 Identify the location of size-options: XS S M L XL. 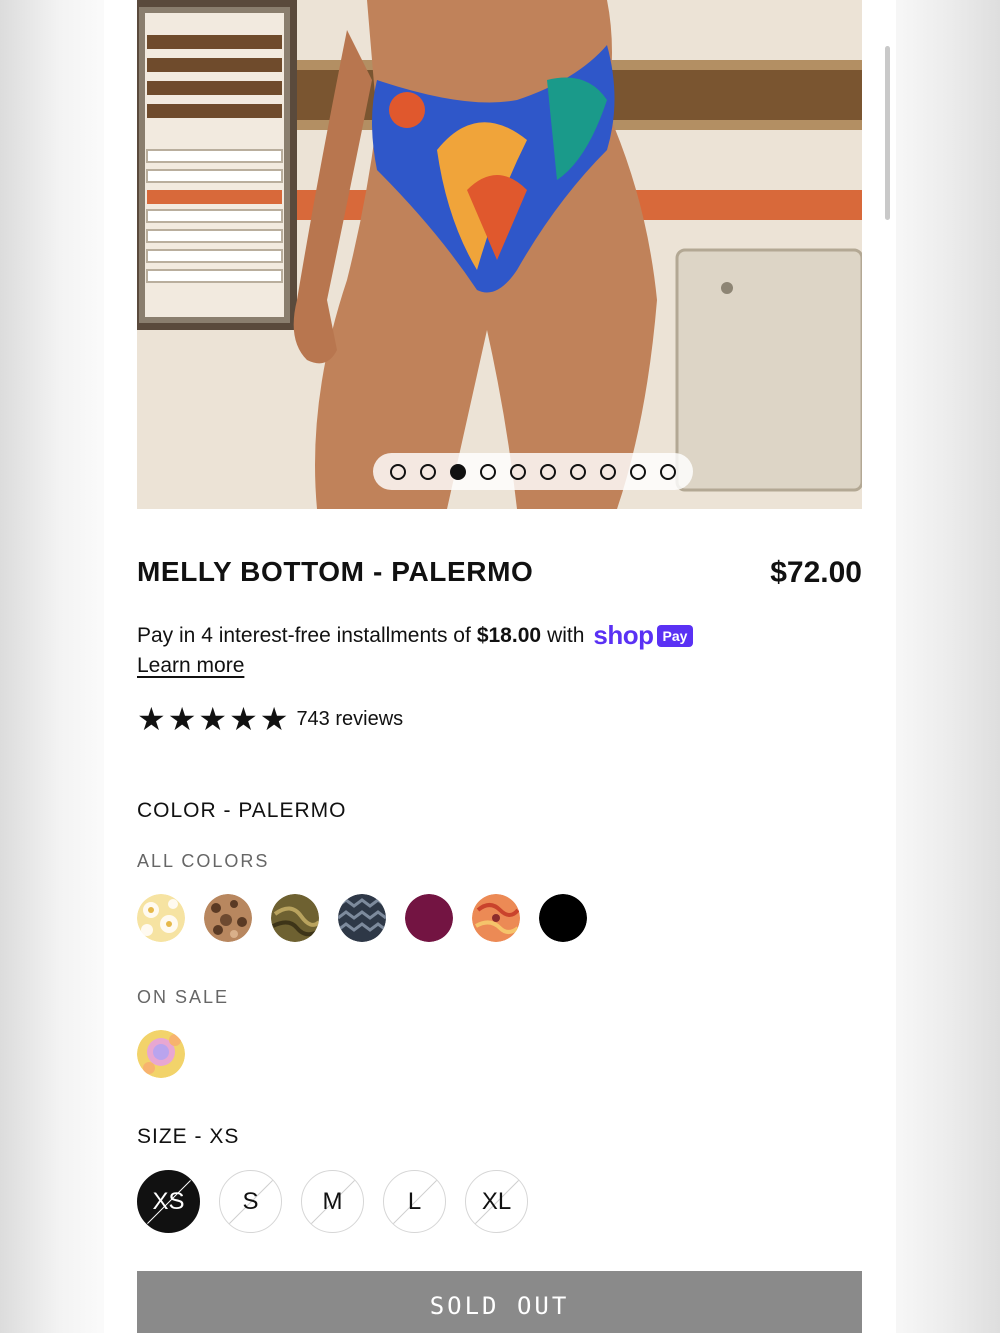
(332, 1201).